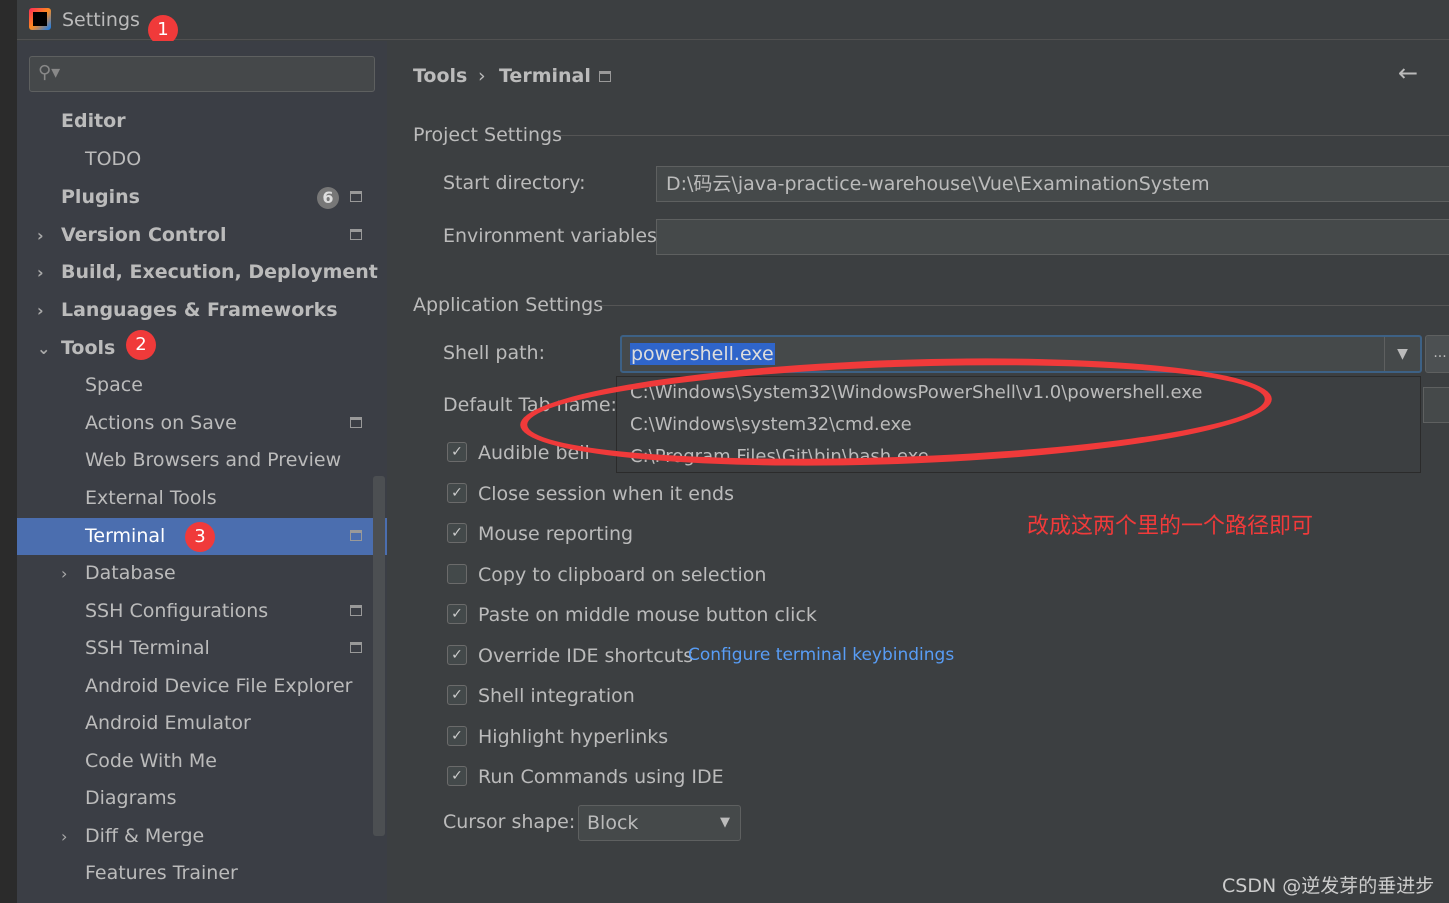  I want to click on sidebar-item-space: Space, so click(202, 385).